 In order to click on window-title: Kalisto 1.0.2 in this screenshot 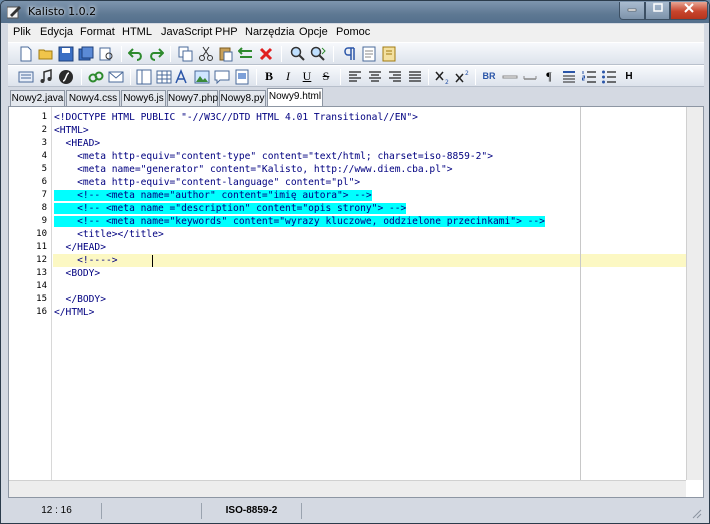, I will do `click(62, 11)`.